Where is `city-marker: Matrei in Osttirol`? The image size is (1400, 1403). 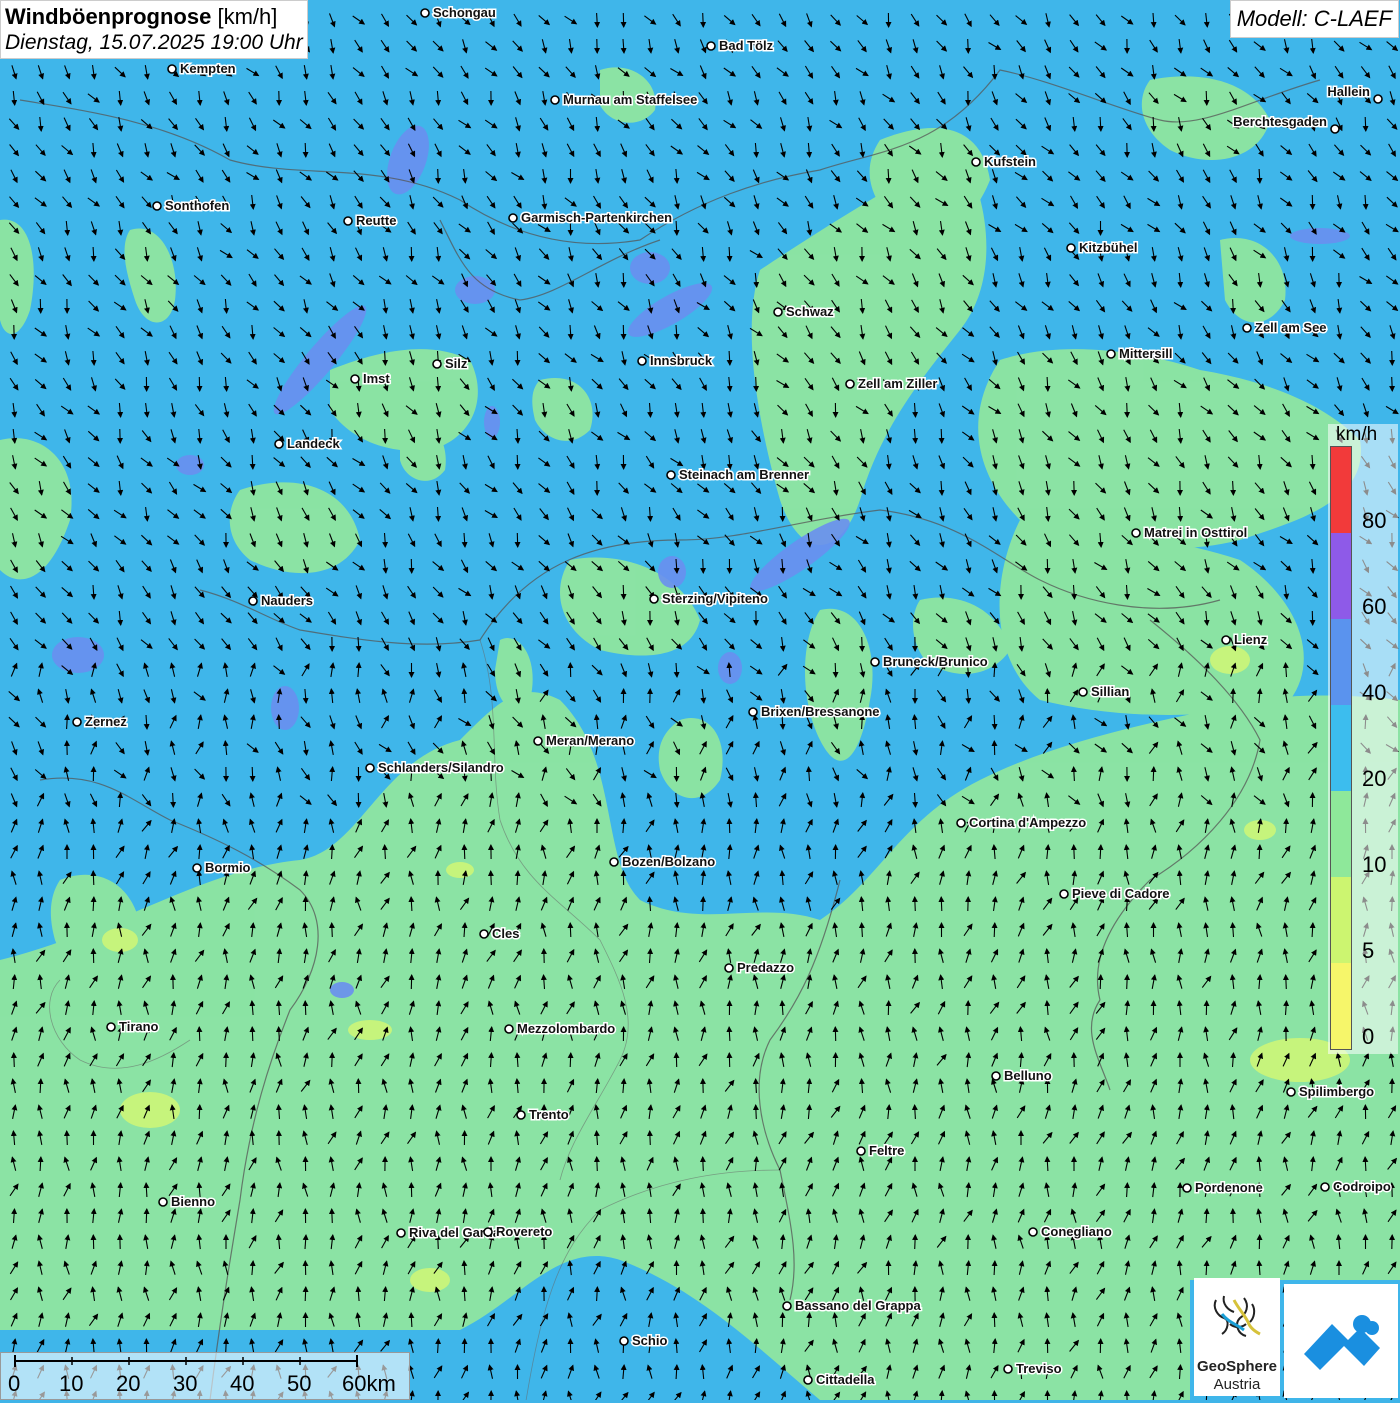 city-marker: Matrei in Osttirol is located at coordinates (1189, 532).